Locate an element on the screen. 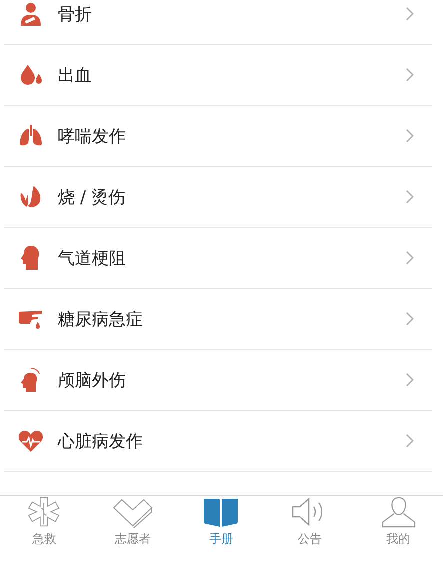 This screenshot has width=443, height=565. tab: 手册 is located at coordinates (221, 524).